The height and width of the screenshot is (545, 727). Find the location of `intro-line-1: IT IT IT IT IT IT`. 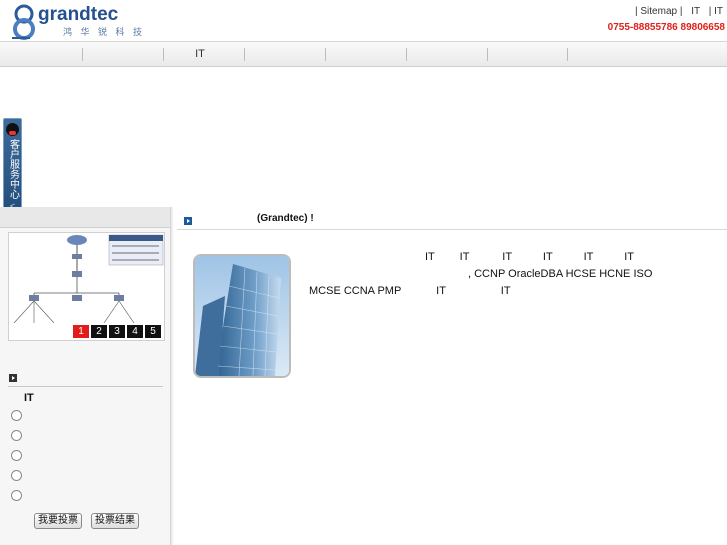

intro-line-1: IT IT IT IT IT IT is located at coordinates (529, 257).